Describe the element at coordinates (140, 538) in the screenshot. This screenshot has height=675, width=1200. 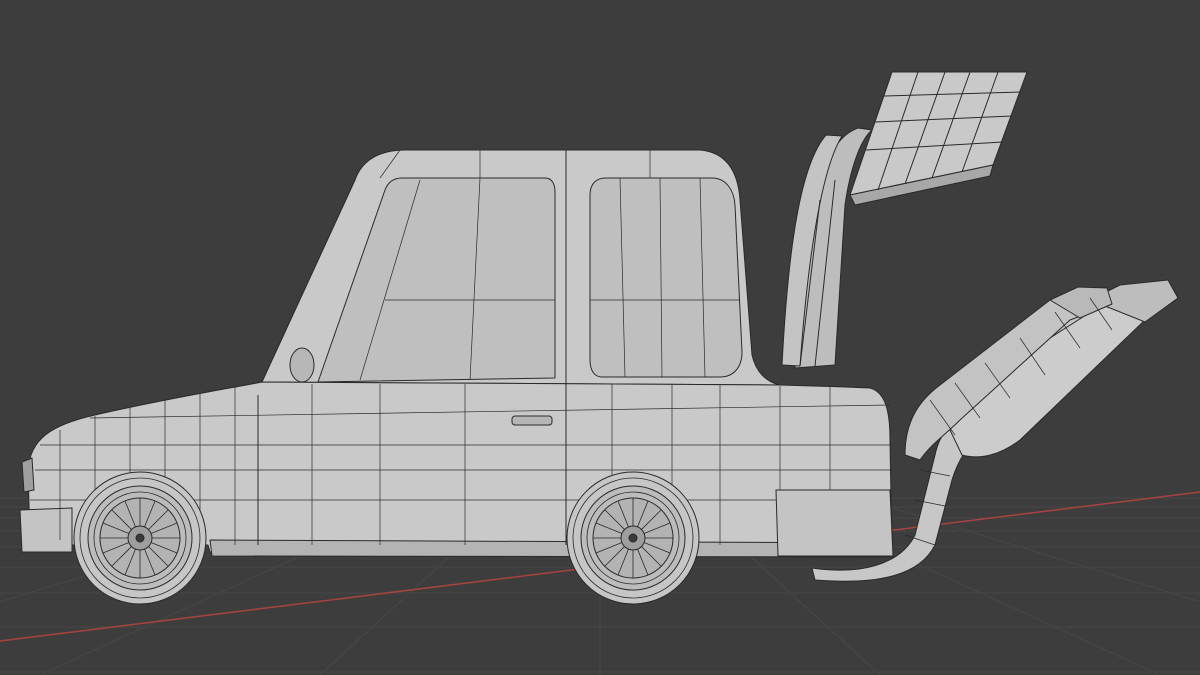
I see `front-wheel` at that location.